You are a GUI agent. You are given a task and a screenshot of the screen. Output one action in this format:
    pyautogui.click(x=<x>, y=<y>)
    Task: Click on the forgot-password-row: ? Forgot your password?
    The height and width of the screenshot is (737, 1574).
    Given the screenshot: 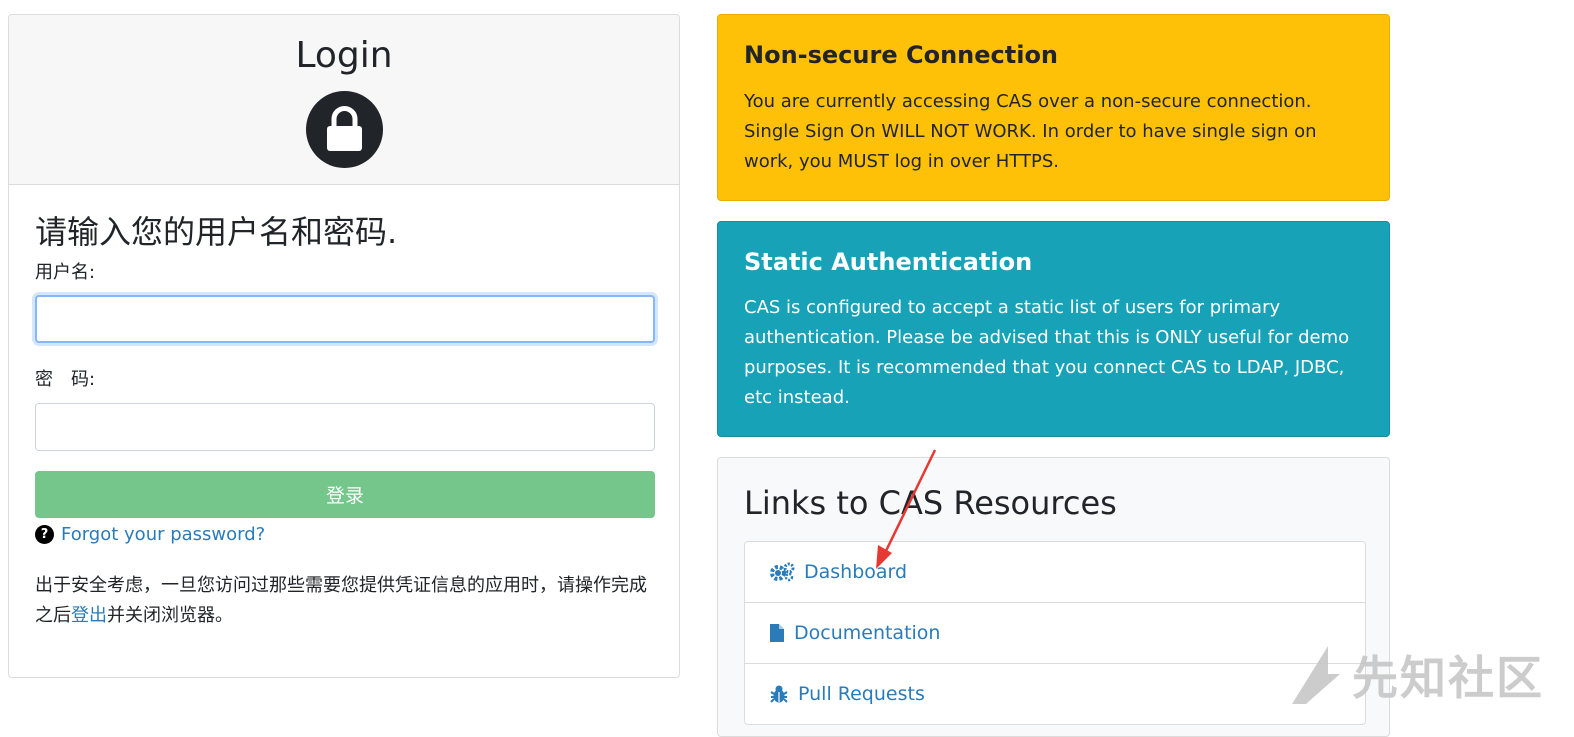 What is the action you would take?
    pyautogui.click(x=345, y=534)
    